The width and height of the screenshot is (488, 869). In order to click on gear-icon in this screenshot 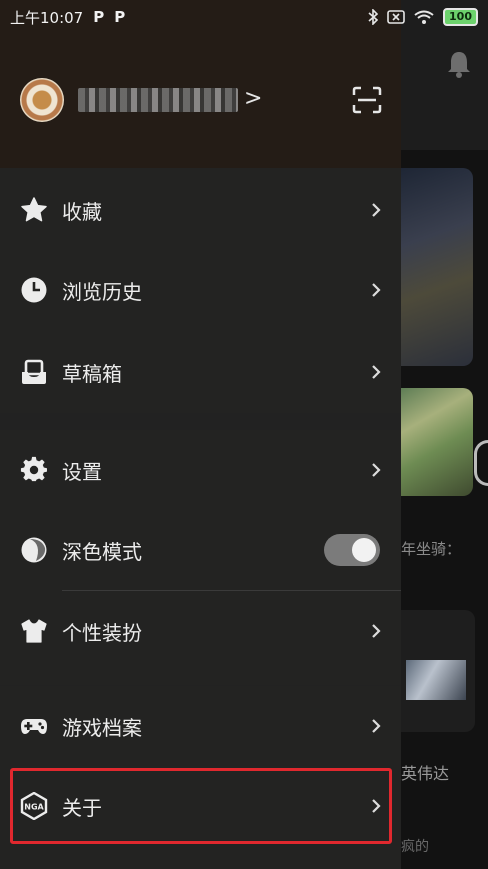, I will do `click(33, 469)`.